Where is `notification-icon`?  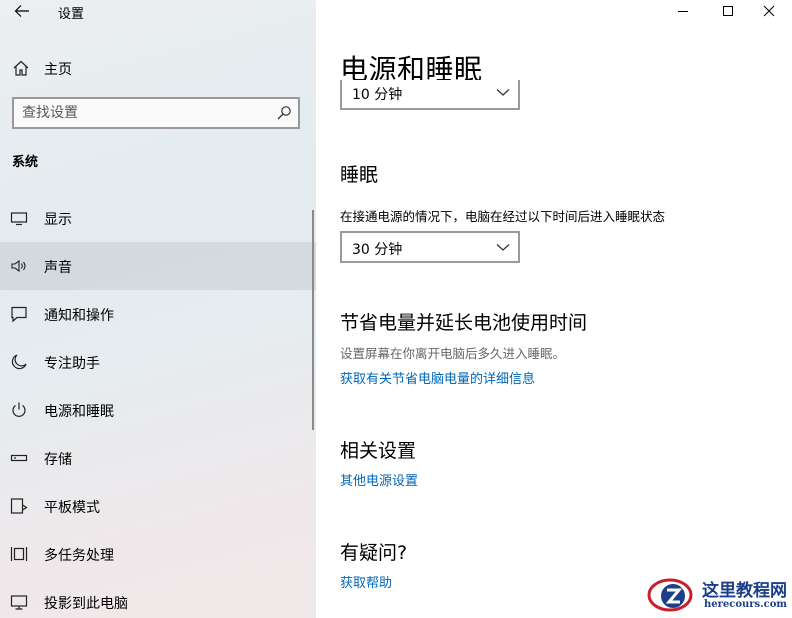
notification-icon is located at coordinates (19, 314).